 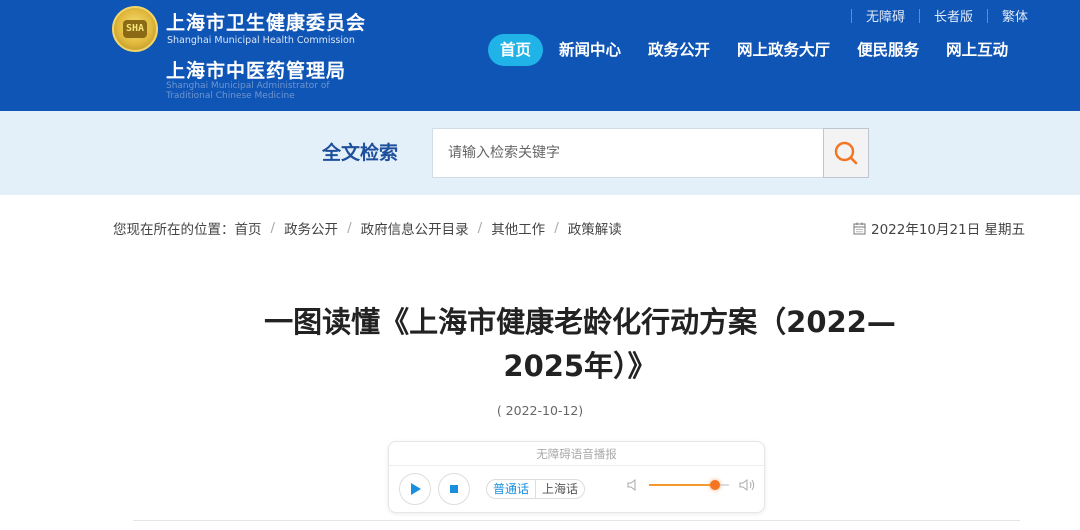 I want to click on stop-icon, so click(x=454, y=489).